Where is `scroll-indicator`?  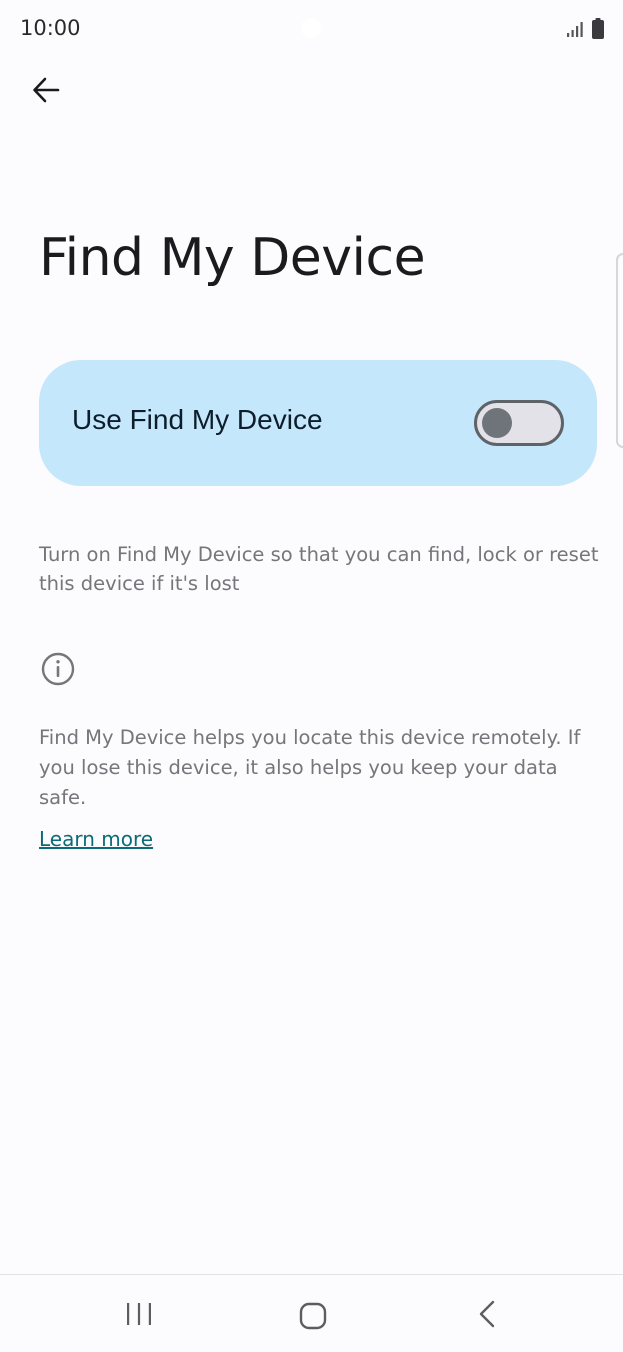 scroll-indicator is located at coordinates (619, 350).